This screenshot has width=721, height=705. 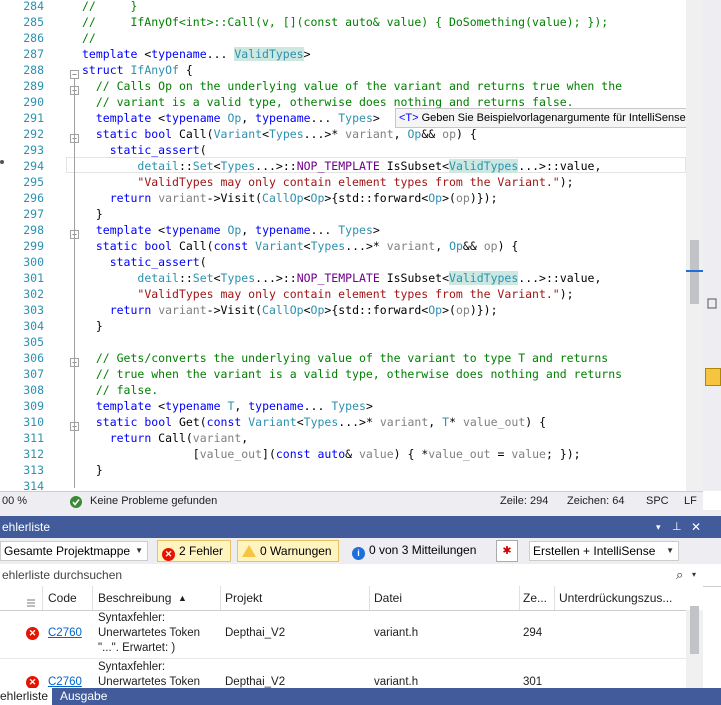 I want to click on line-indicator: Zeile: 294, so click(x=524, y=501).